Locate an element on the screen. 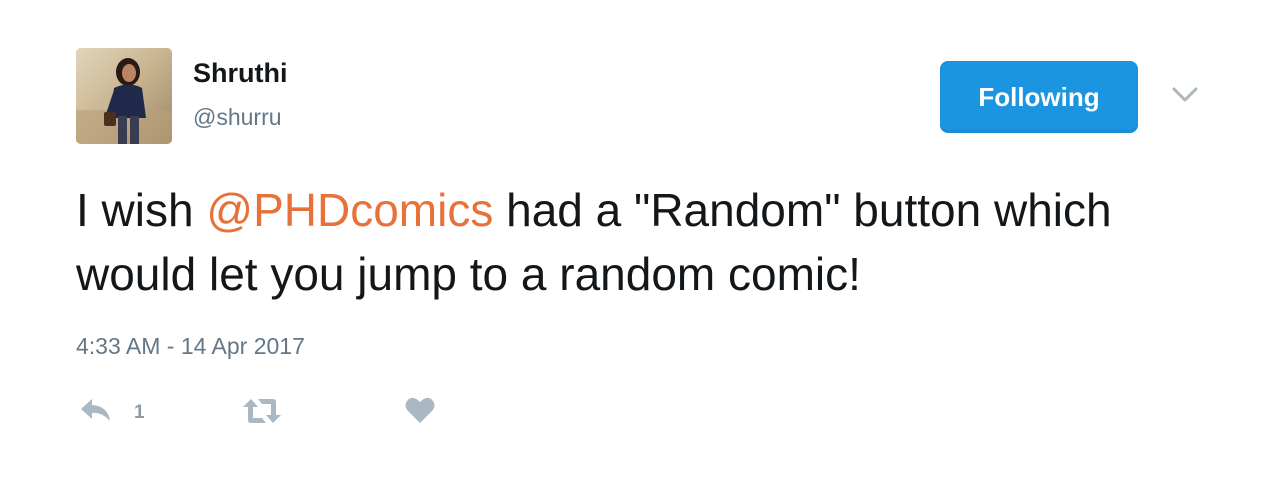 The image size is (1262, 486). retweet-icon is located at coordinates (262, 413).